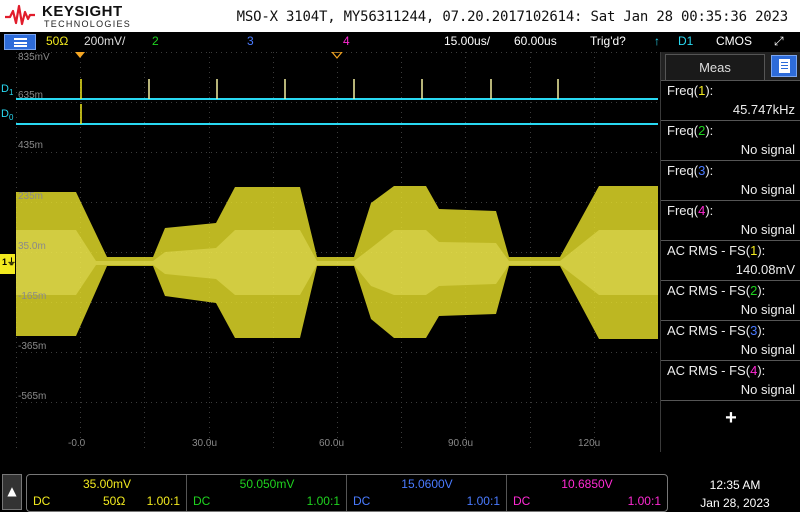  Describe the element at coordinates (31, 95) in the screenshot. I see `y-tick-label: 635m` at that location.